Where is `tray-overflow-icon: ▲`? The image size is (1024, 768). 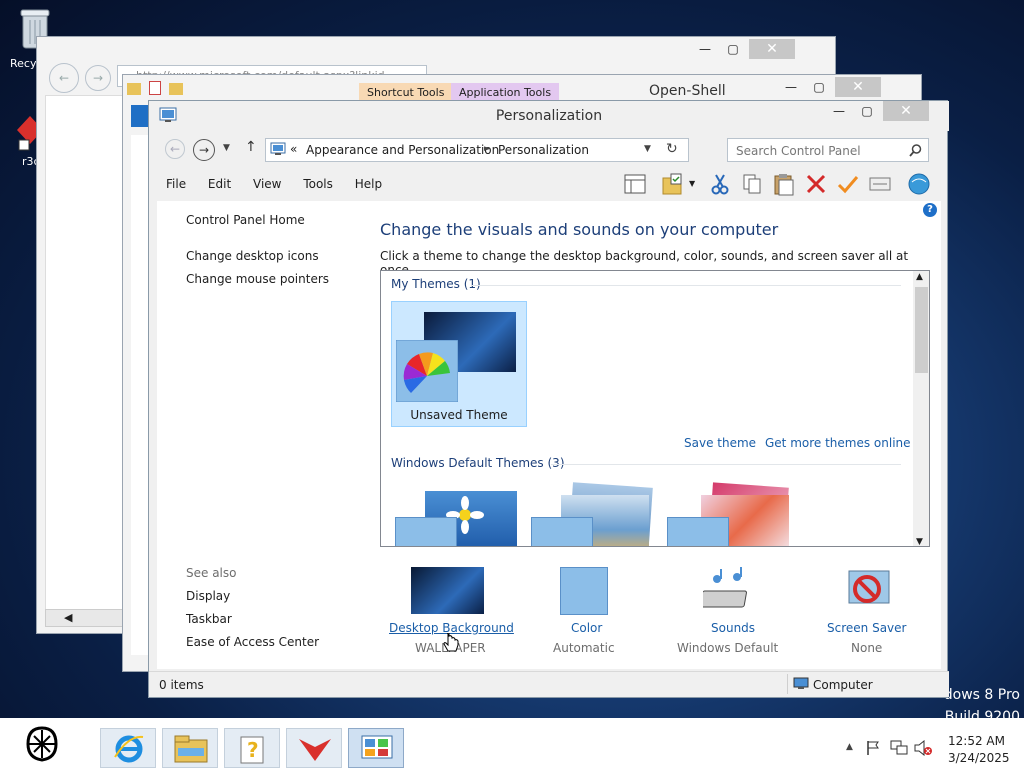 tray-overflow-icon: ▲ is located at coordinates (849, 747).